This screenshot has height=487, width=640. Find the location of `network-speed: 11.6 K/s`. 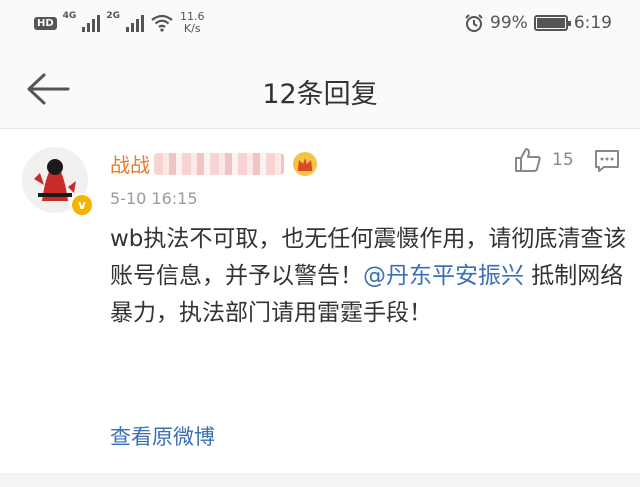

network-speed: 11.6 K/s is located at coordinates (192, 23).